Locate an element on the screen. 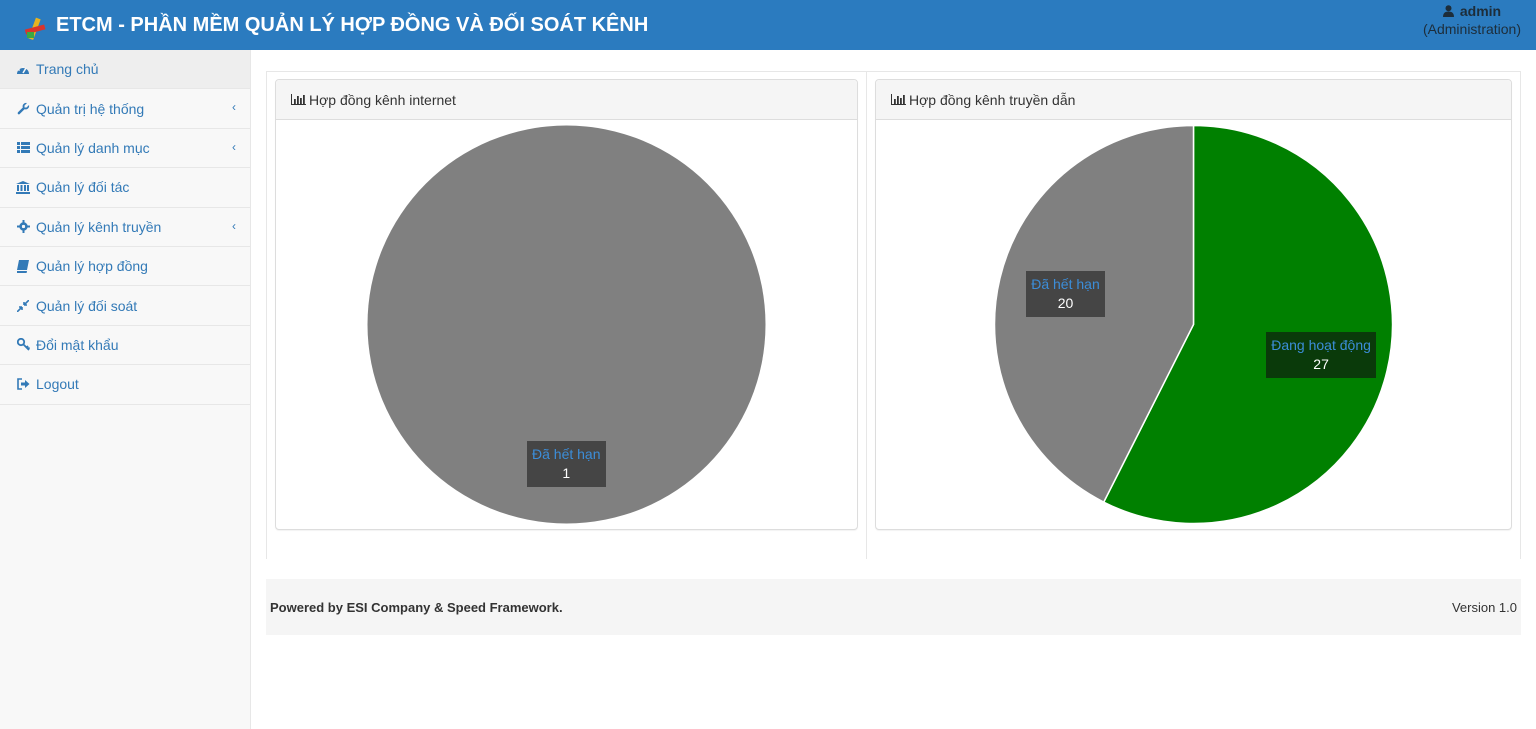  slice-label-text: Đang hoạt động is located at coordinates (1321, 344).